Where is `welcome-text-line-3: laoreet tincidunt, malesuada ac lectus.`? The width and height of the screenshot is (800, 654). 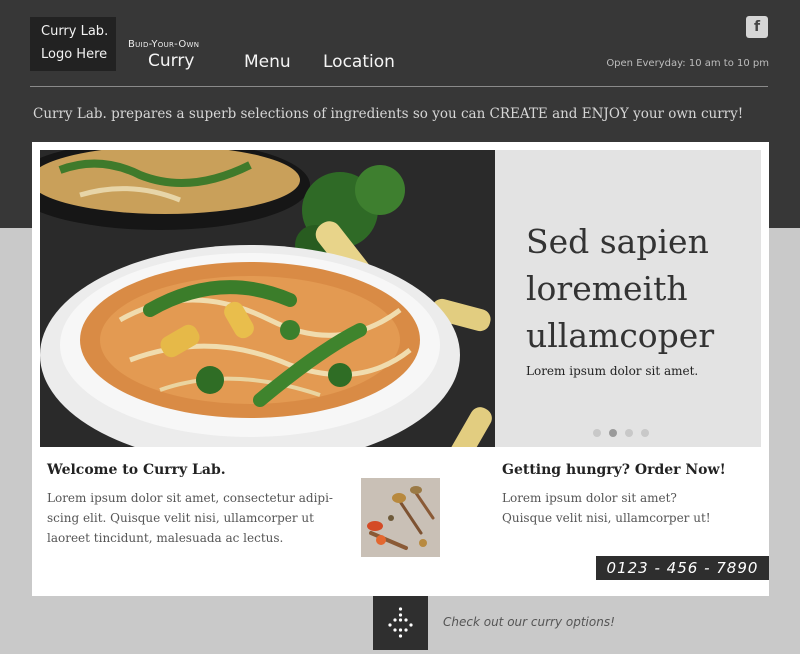 welcome-text-line-3: laoreet tincidunt, malesuada ac lectus. is located at coordinates (165, 538).